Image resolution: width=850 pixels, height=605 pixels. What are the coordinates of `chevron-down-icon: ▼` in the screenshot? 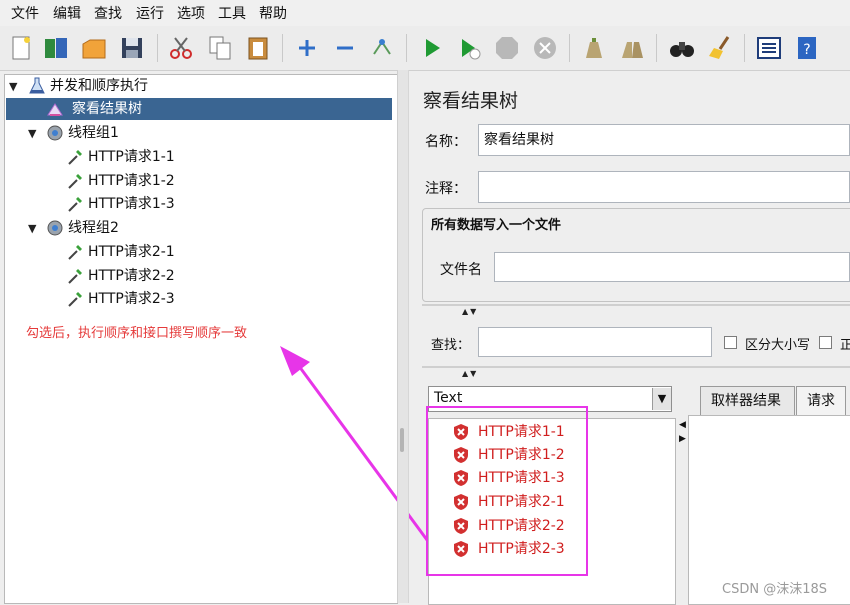 It's located at (661, 399).